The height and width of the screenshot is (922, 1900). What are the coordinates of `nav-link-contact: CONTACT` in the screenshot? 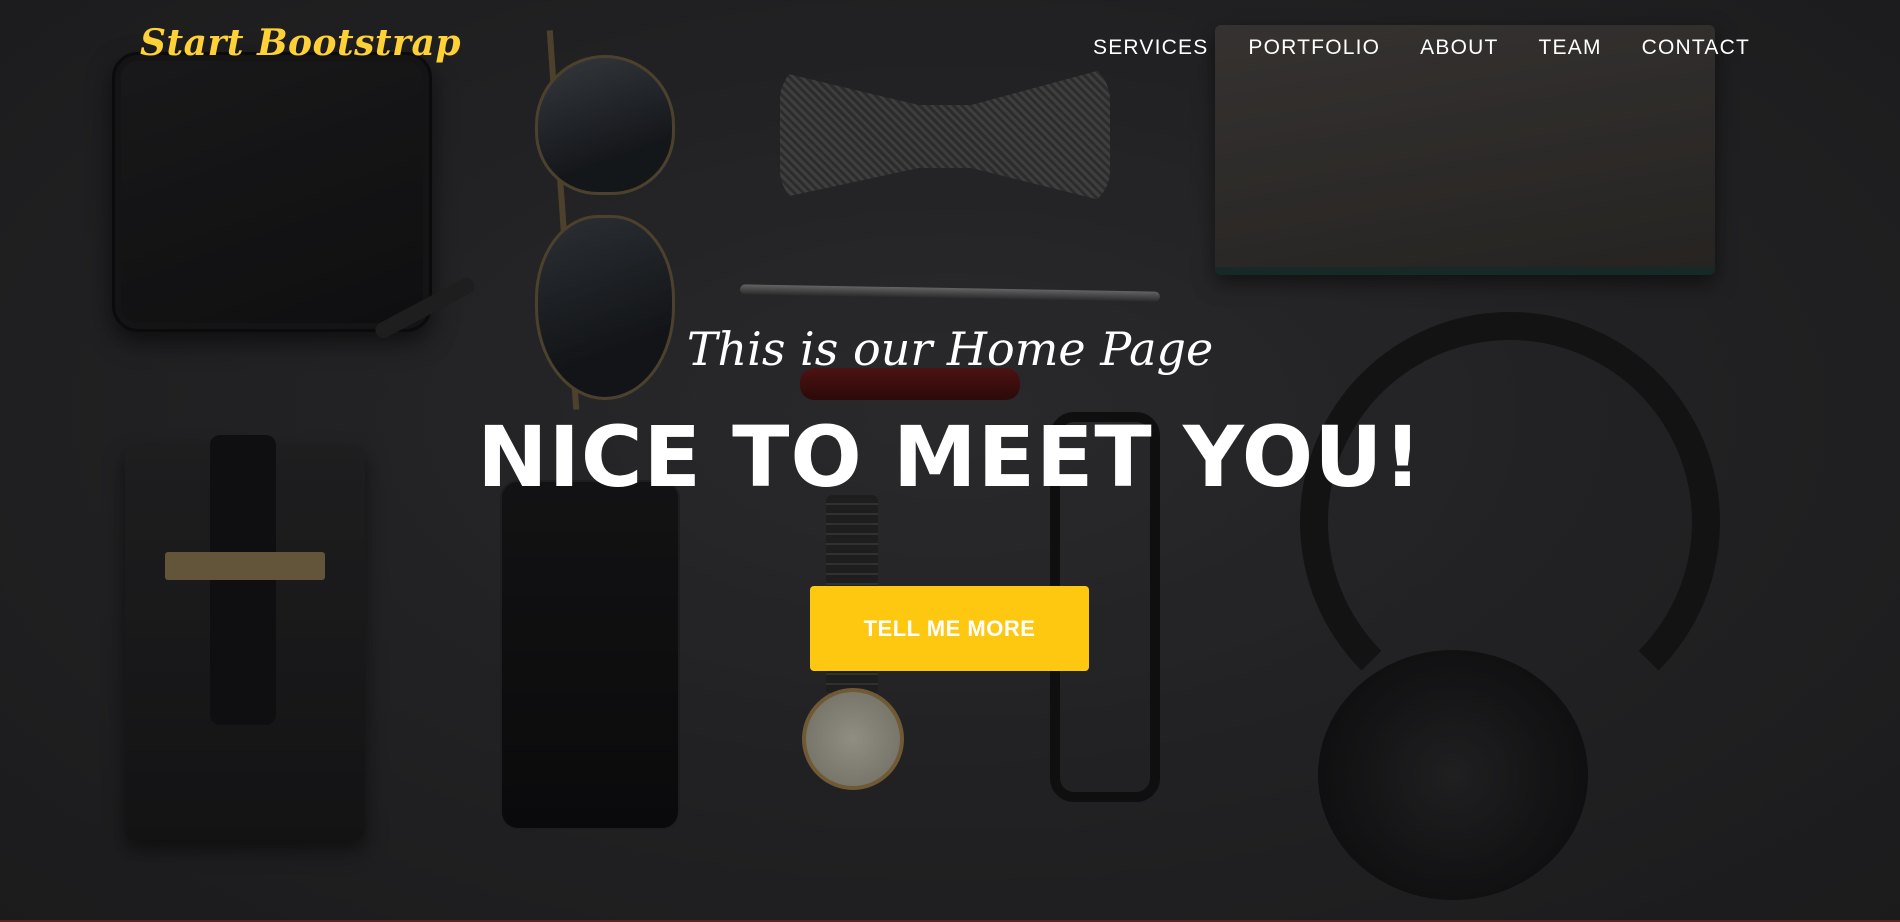 It's located at (1696, 48).